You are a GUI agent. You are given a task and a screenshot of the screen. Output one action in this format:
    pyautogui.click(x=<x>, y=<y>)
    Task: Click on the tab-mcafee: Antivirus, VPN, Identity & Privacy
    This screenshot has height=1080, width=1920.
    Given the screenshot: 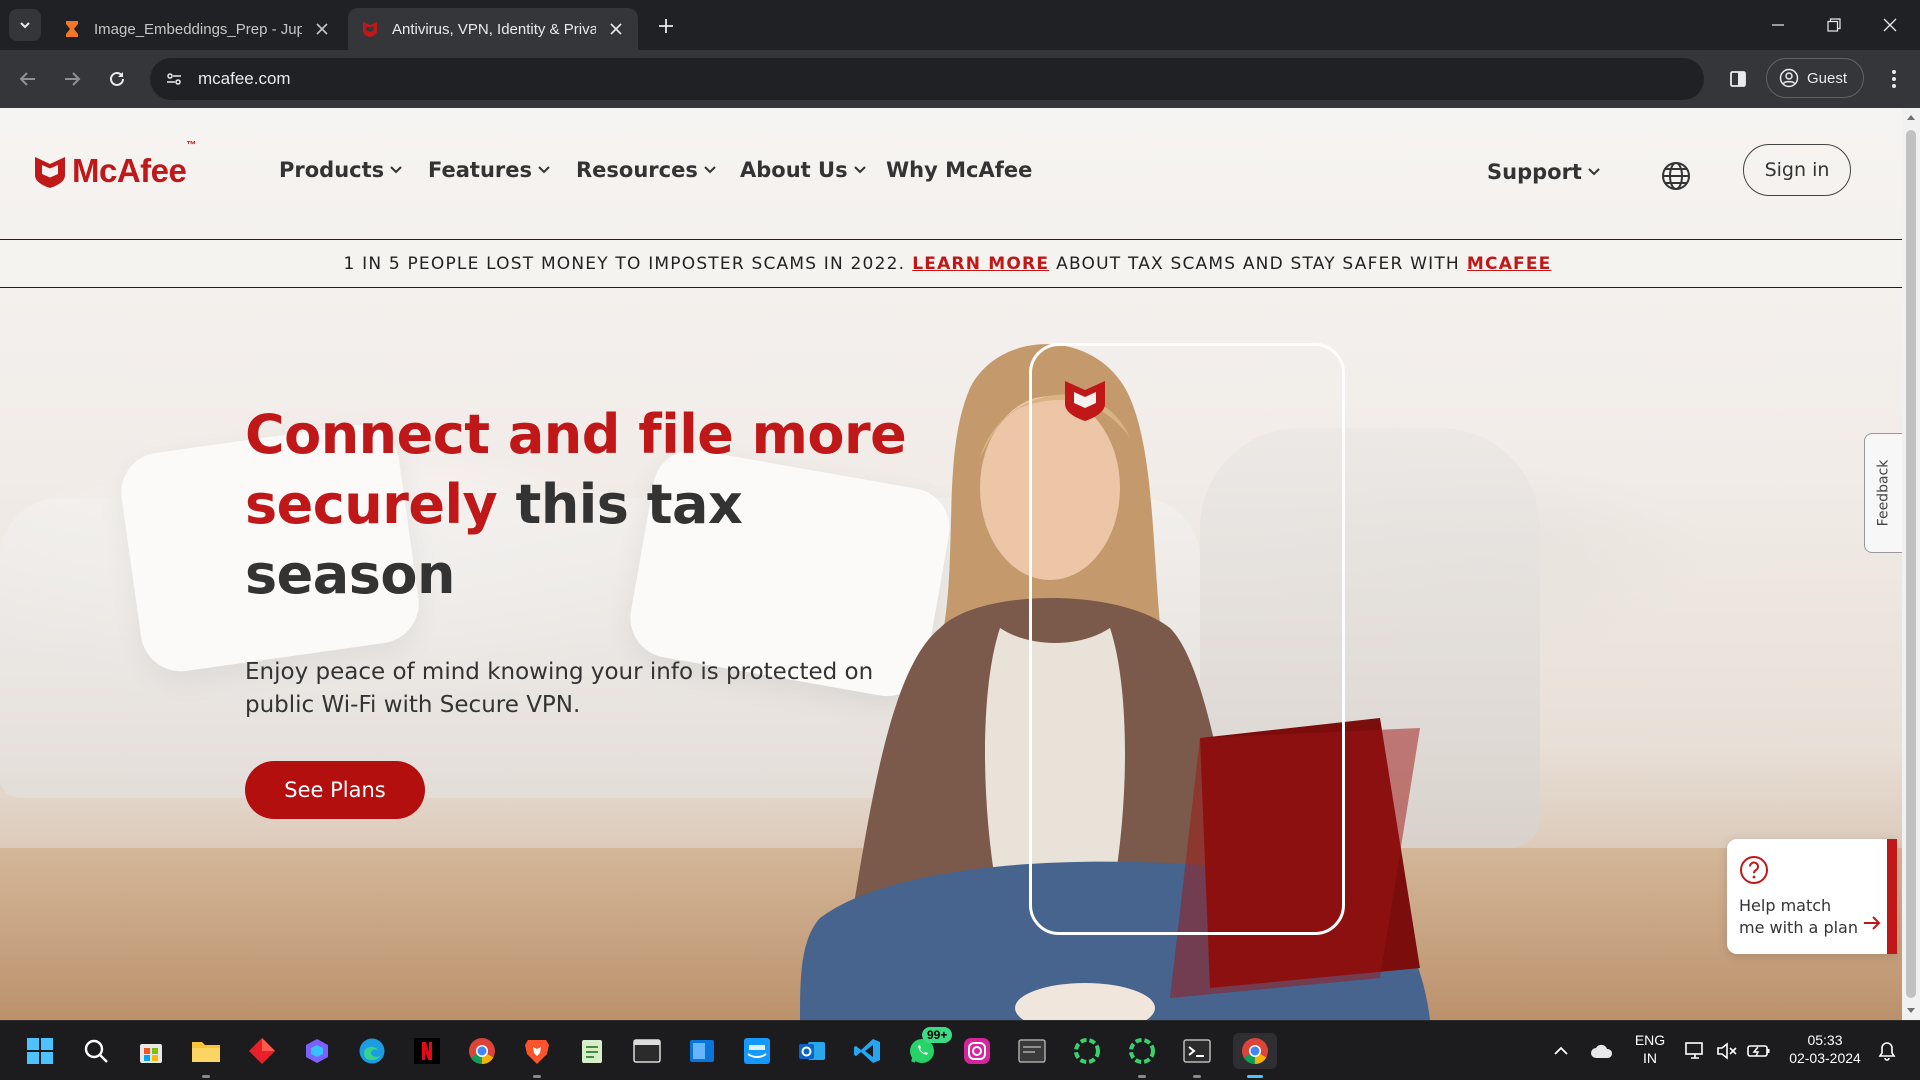 What is the action you would take?
    pyautogui.click(x=493, y=29)
    